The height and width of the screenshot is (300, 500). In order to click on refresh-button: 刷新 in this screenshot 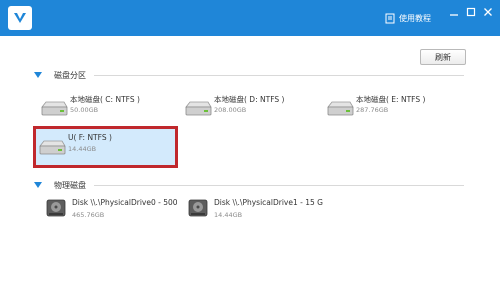, I will do `click(443, 57)`.